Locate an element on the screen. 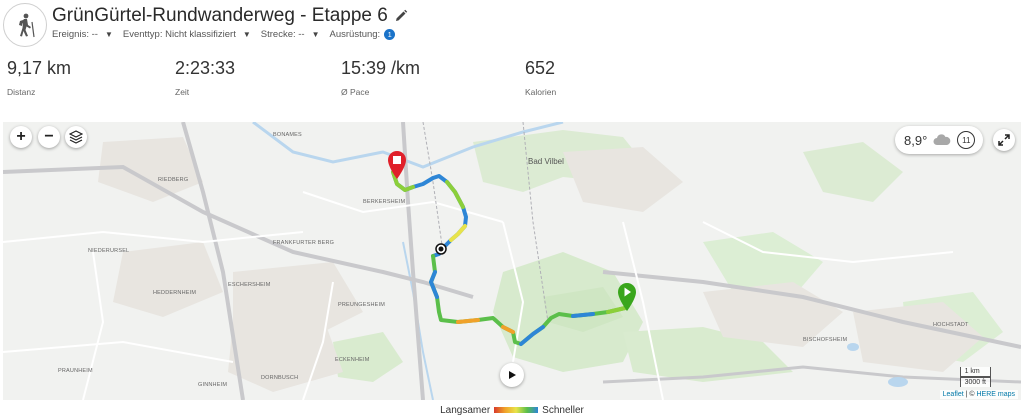 The width and height of the screenshot is (1024, 417). here-maps-link: HERE maps is located at coordinates (995, 394).